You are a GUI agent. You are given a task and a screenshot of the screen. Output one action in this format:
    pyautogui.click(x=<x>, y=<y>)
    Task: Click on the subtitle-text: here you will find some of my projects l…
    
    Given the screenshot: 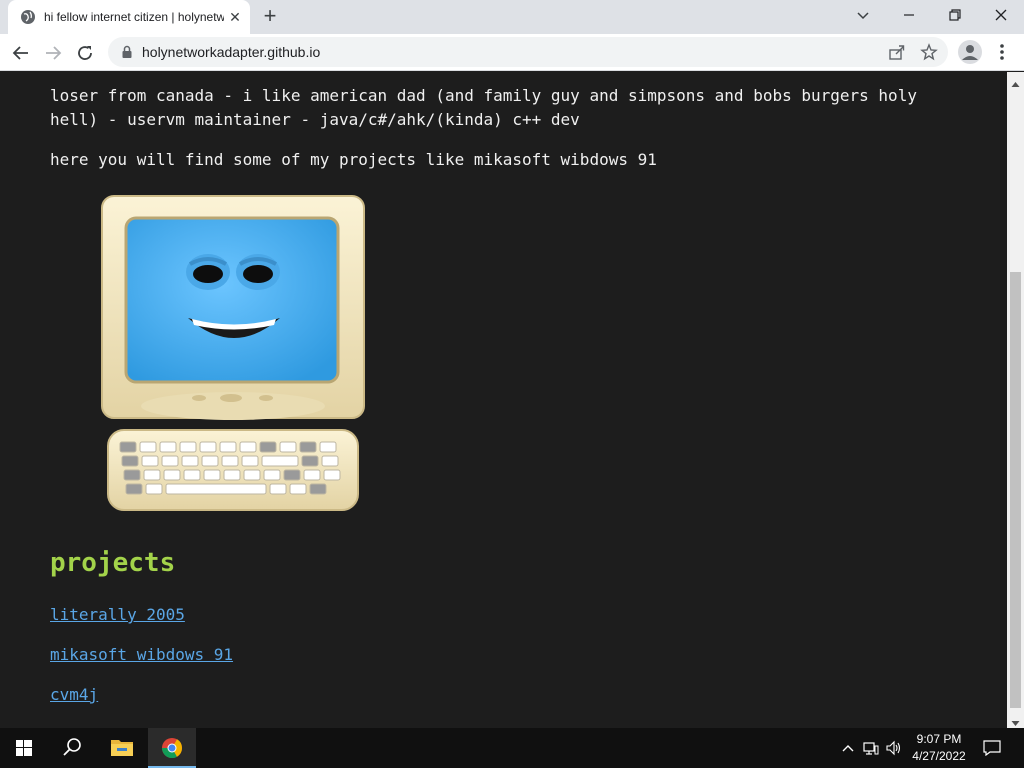 What is the action you would take?
    pyautogui.click(x=353, y=159)
    